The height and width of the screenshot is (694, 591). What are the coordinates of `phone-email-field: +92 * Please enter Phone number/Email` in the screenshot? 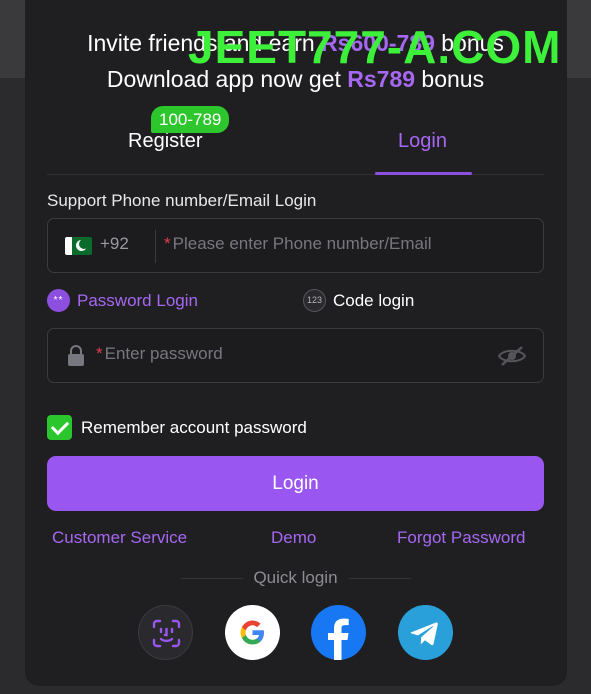 It's located at (295, 245).